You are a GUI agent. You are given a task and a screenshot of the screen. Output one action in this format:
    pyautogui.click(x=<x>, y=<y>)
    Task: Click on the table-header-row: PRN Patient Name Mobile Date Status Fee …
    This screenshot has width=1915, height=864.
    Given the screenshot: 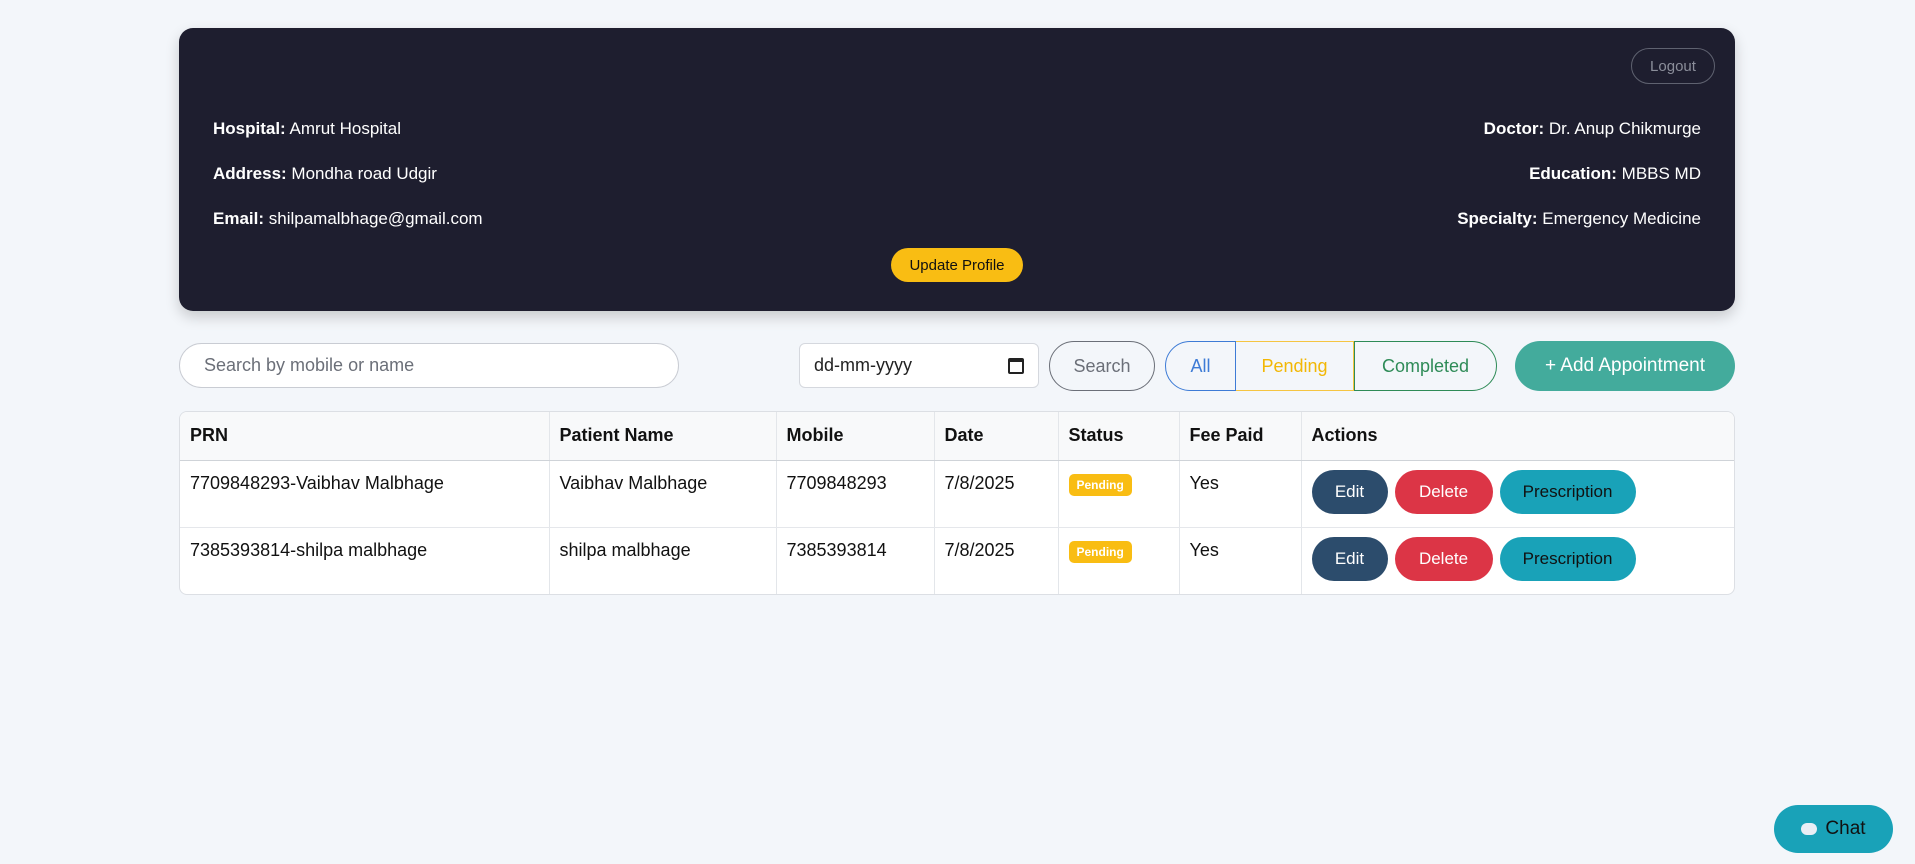 What is the action you would take?
    pyautogui.click(x=957, y=436)
    